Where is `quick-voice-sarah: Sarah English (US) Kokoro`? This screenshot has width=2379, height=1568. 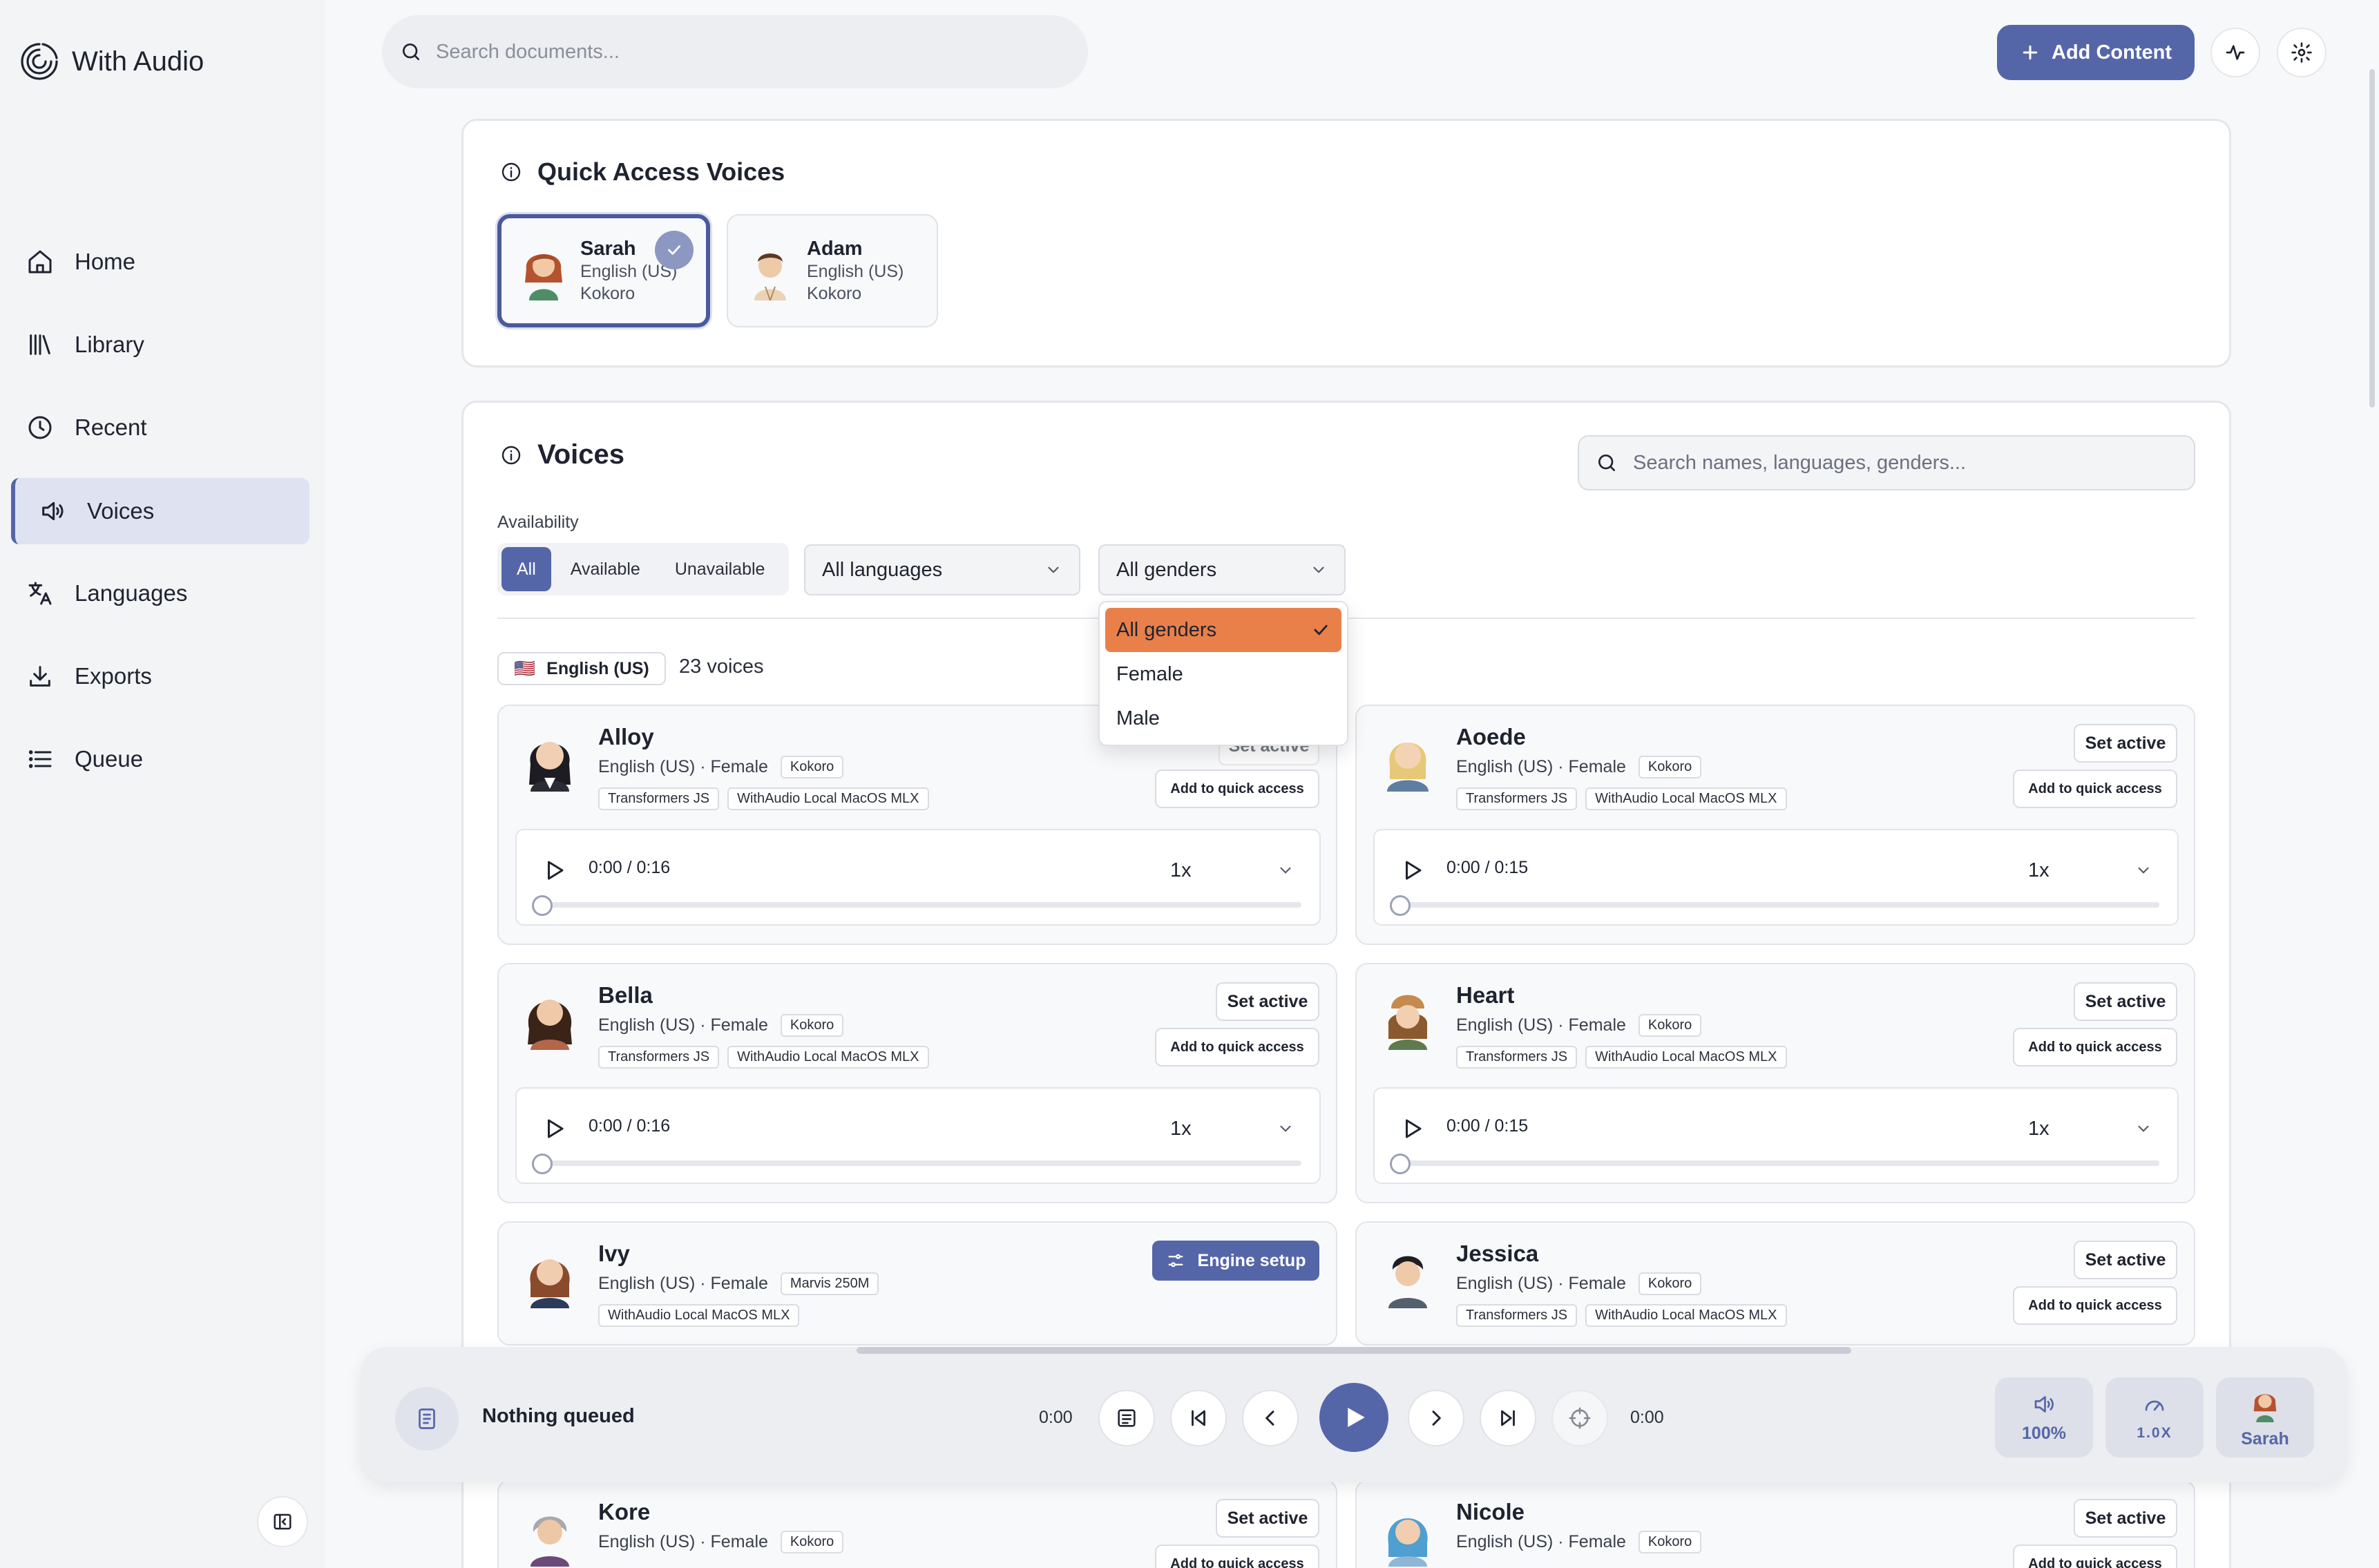 quick-voice-sarah: Sarah English (US) Kokoro is located at coordinates (603, 270).